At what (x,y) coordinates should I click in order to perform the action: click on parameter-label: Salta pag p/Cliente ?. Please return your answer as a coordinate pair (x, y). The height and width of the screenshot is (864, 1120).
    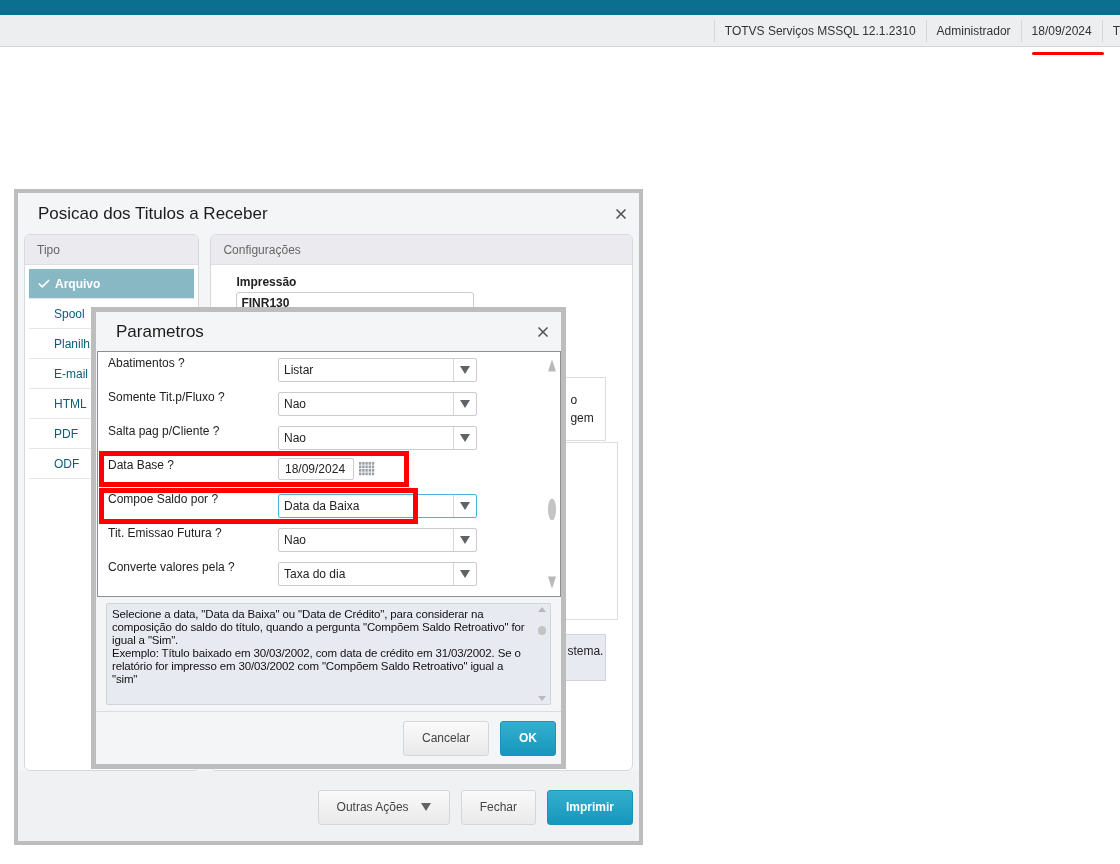
    Looking at the image, I should click on (164, 430).